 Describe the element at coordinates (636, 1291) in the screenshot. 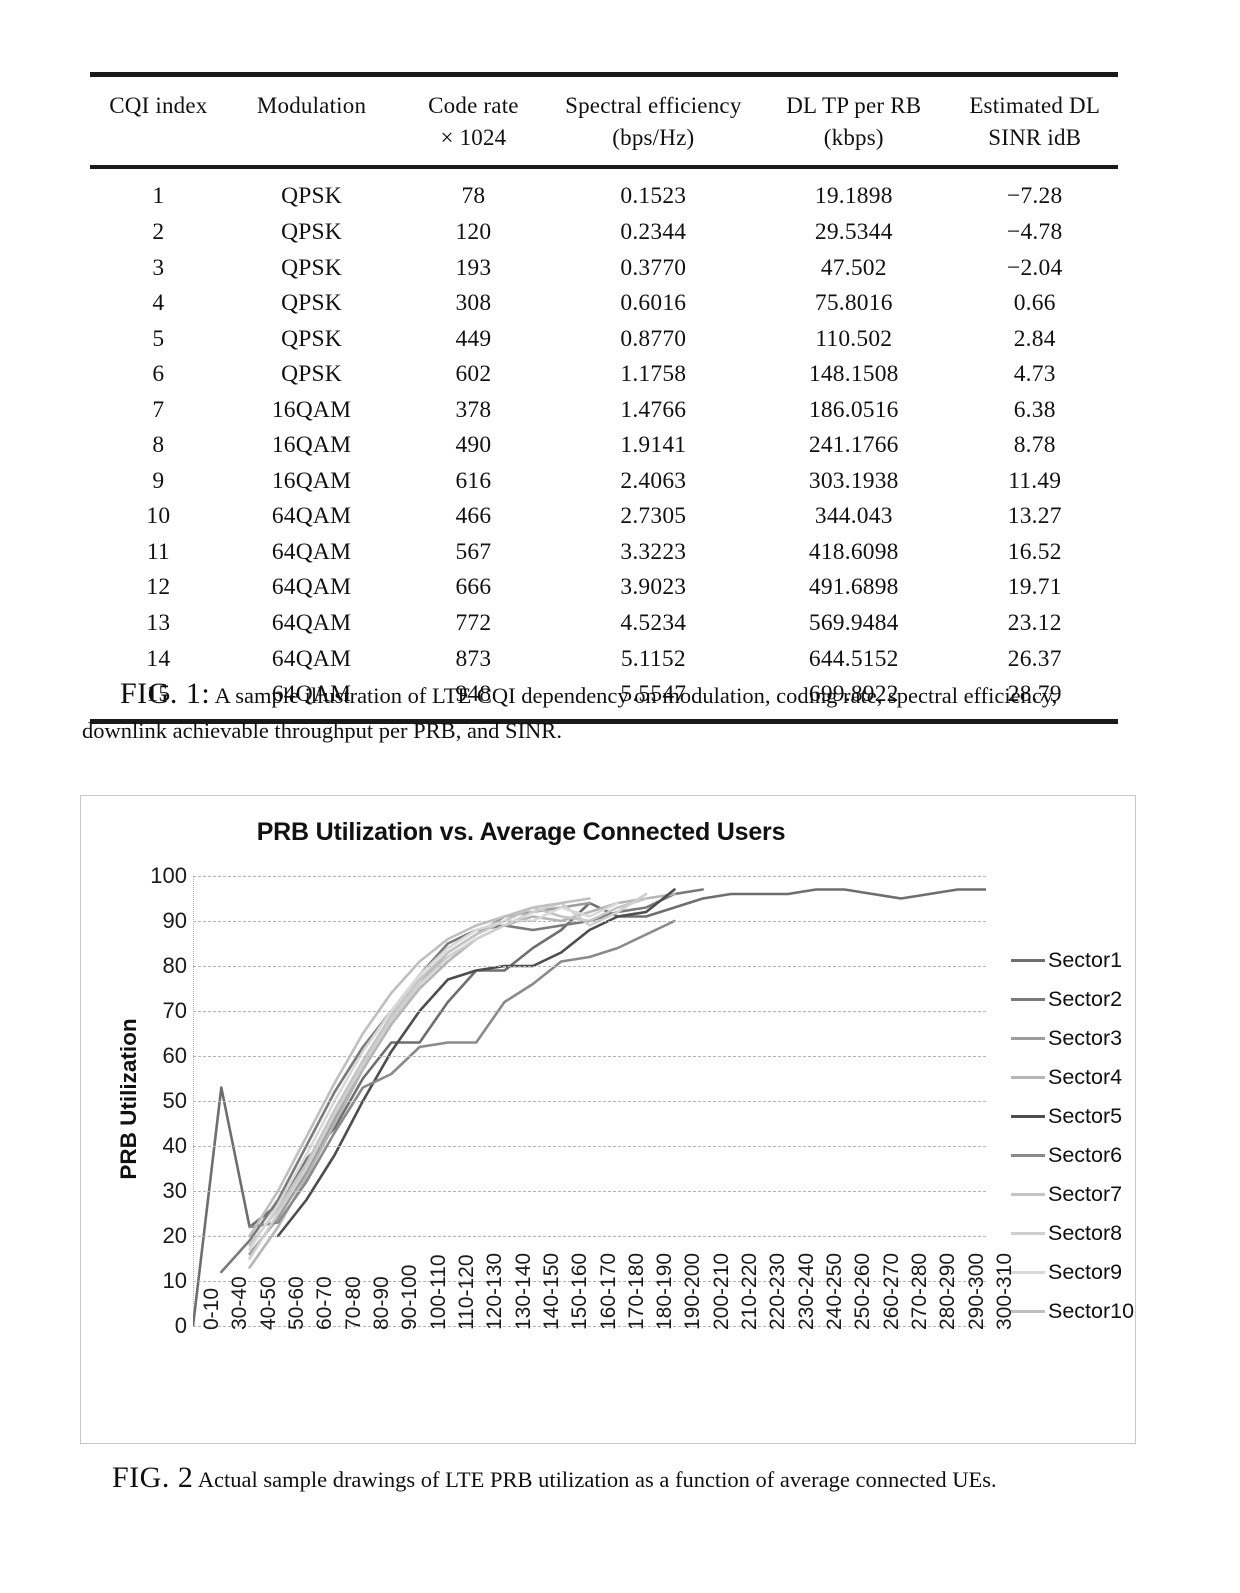

I see `x-axis-tick-label: 170-180` at that location.